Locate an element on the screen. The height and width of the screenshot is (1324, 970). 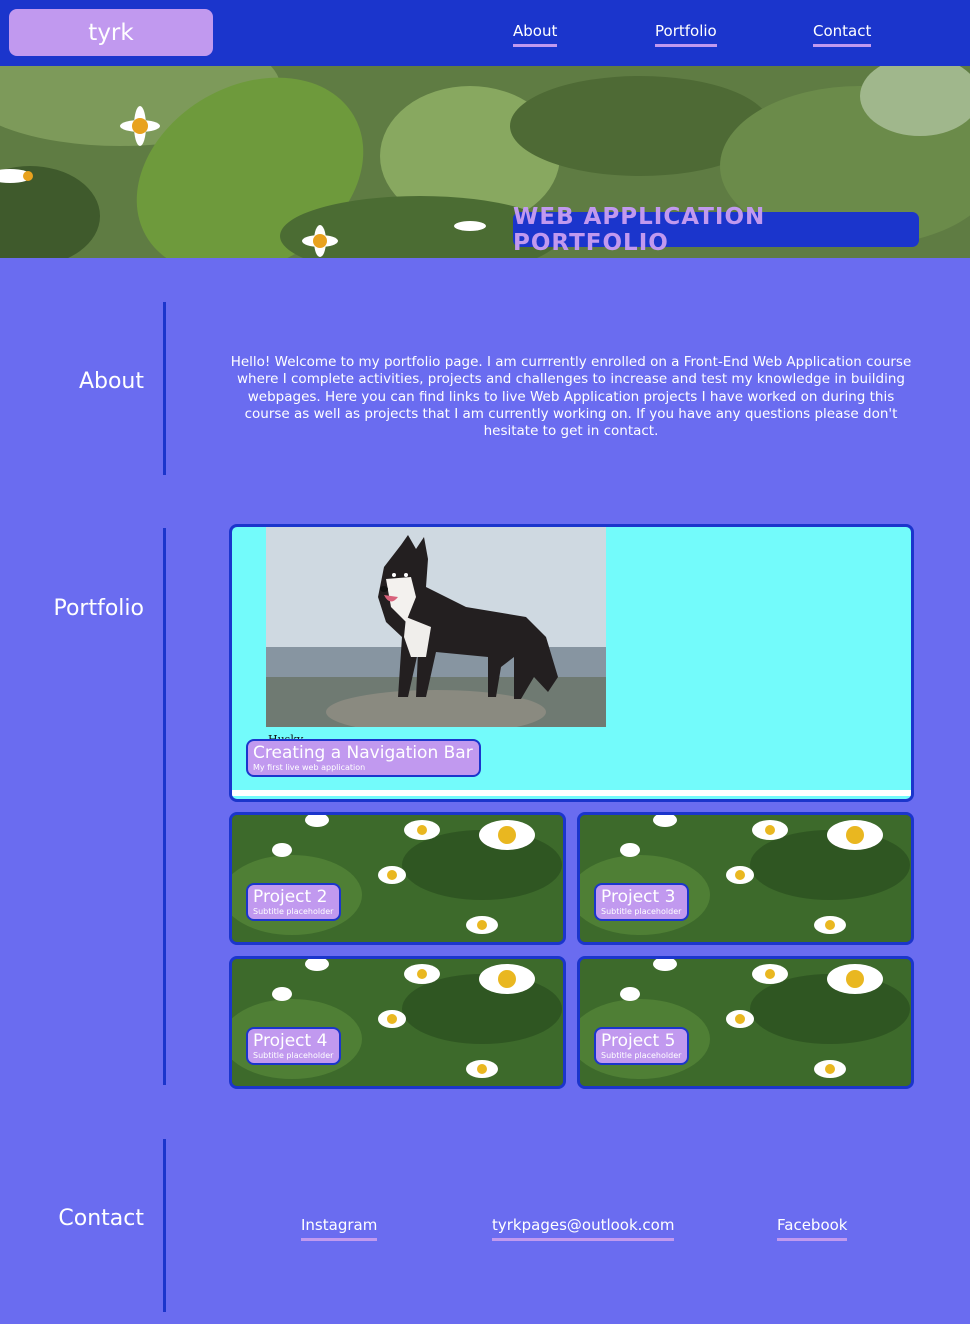
contact-divider is located at coordinates (164, 1225).